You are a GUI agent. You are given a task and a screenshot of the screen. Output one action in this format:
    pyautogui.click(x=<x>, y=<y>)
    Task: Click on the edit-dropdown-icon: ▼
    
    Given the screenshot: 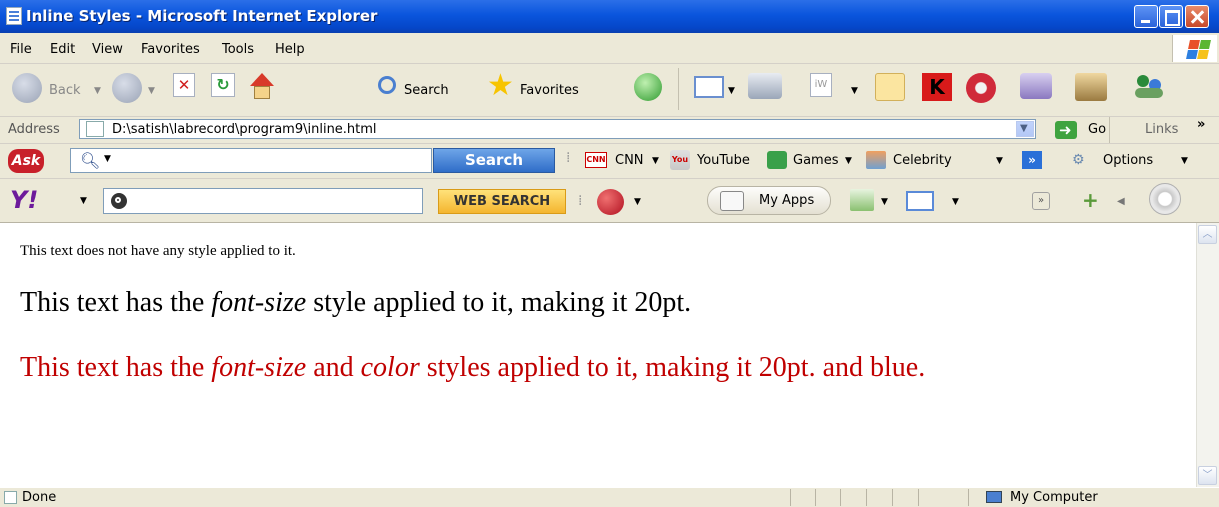 What is the action you would take?
    pyautogui.click(x=854, y=91)
    